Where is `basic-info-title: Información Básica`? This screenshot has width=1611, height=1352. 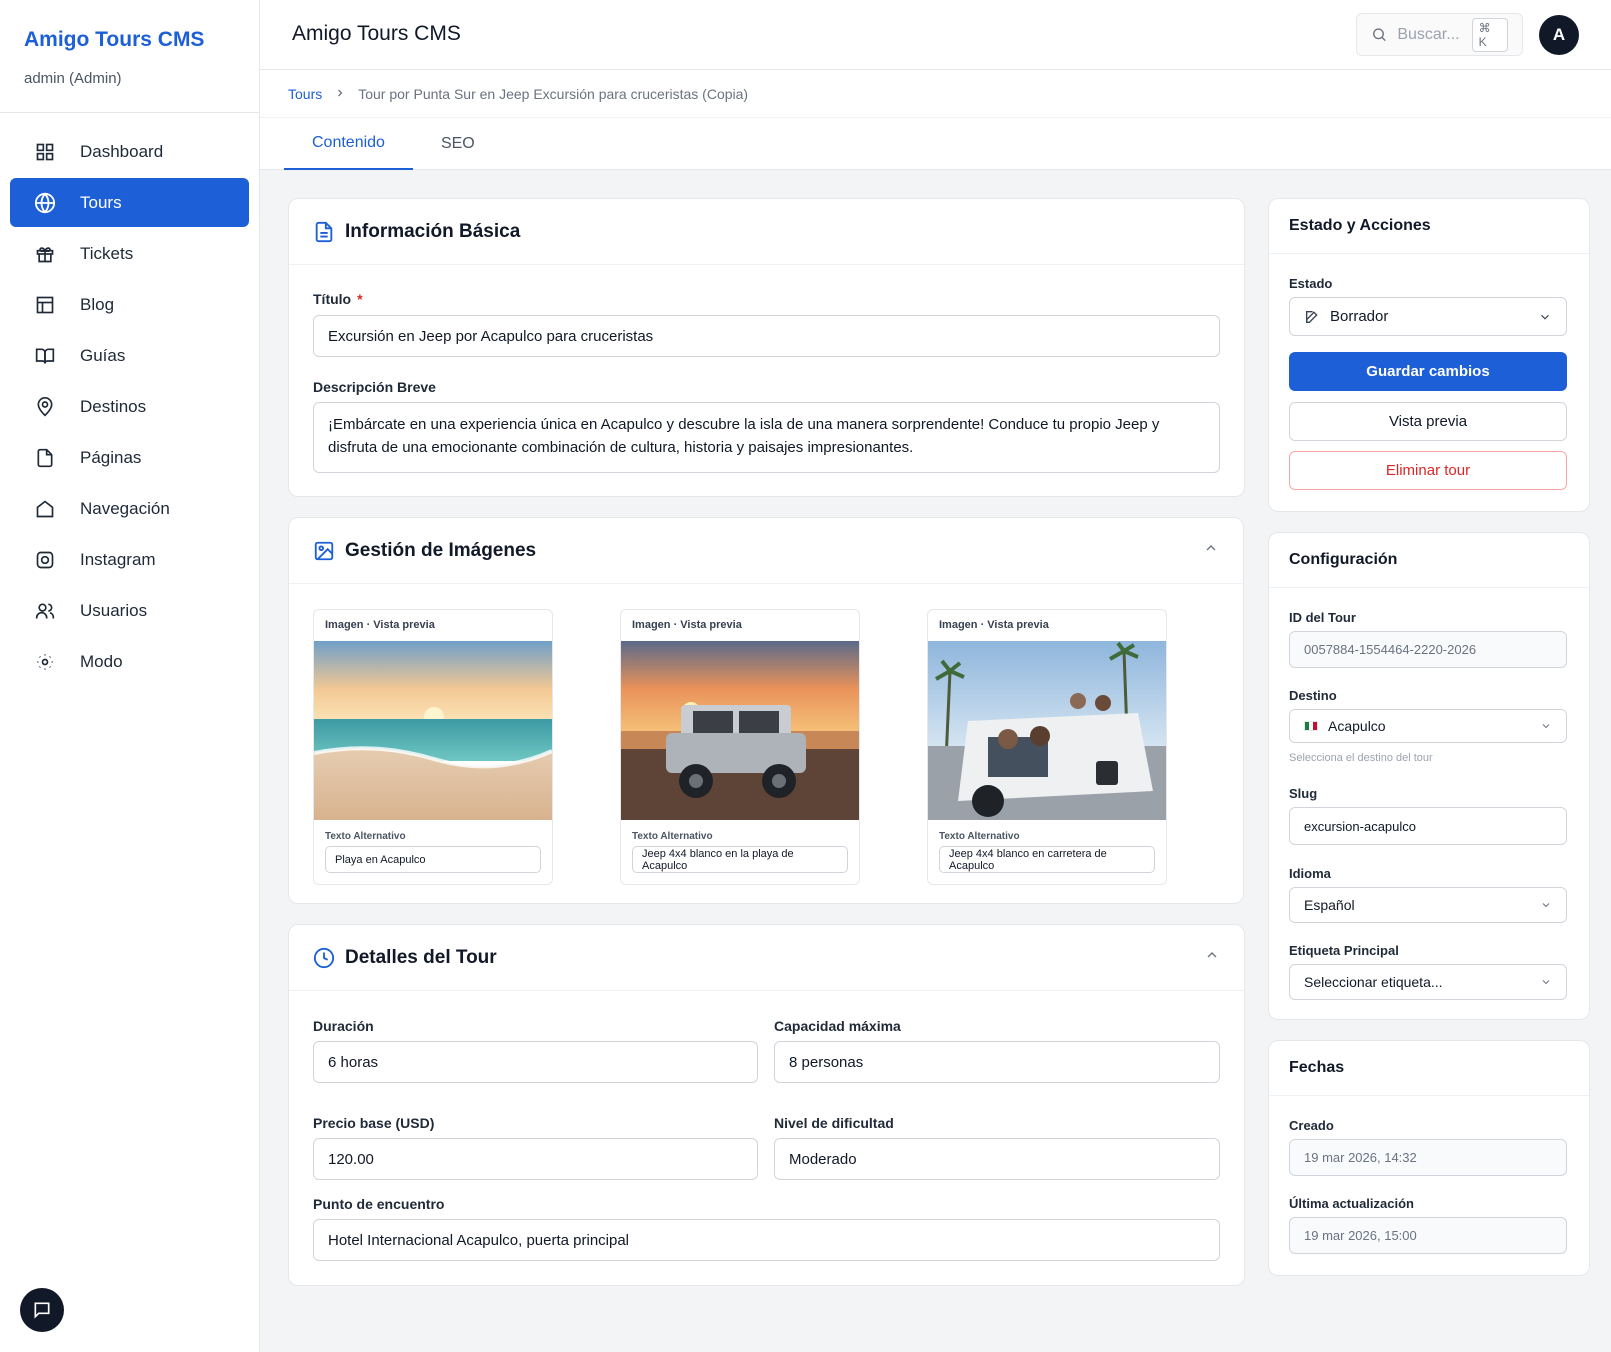 basic-info-title: Información Básica is located at coordinates (433, 231).